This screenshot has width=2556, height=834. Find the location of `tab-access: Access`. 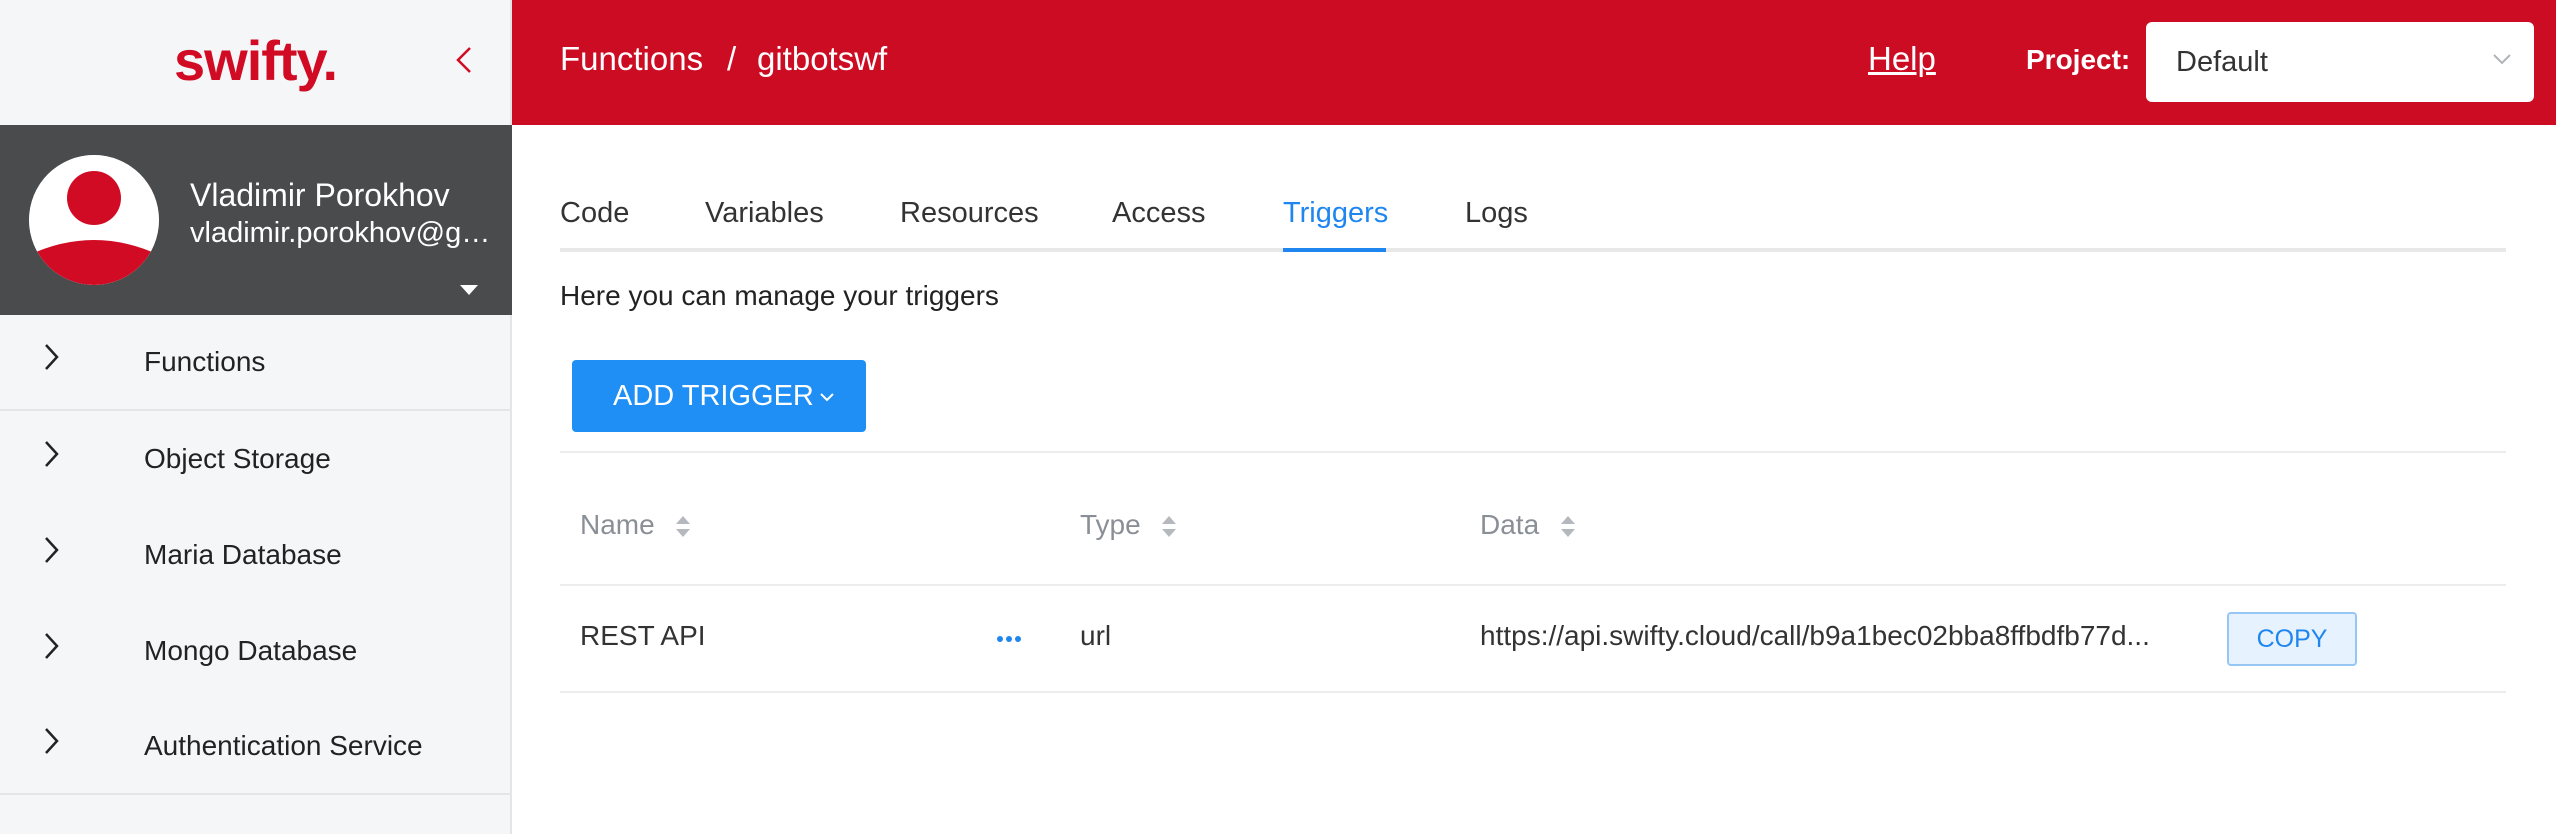

tab-access: Access is located at coordinates (1158, 213).